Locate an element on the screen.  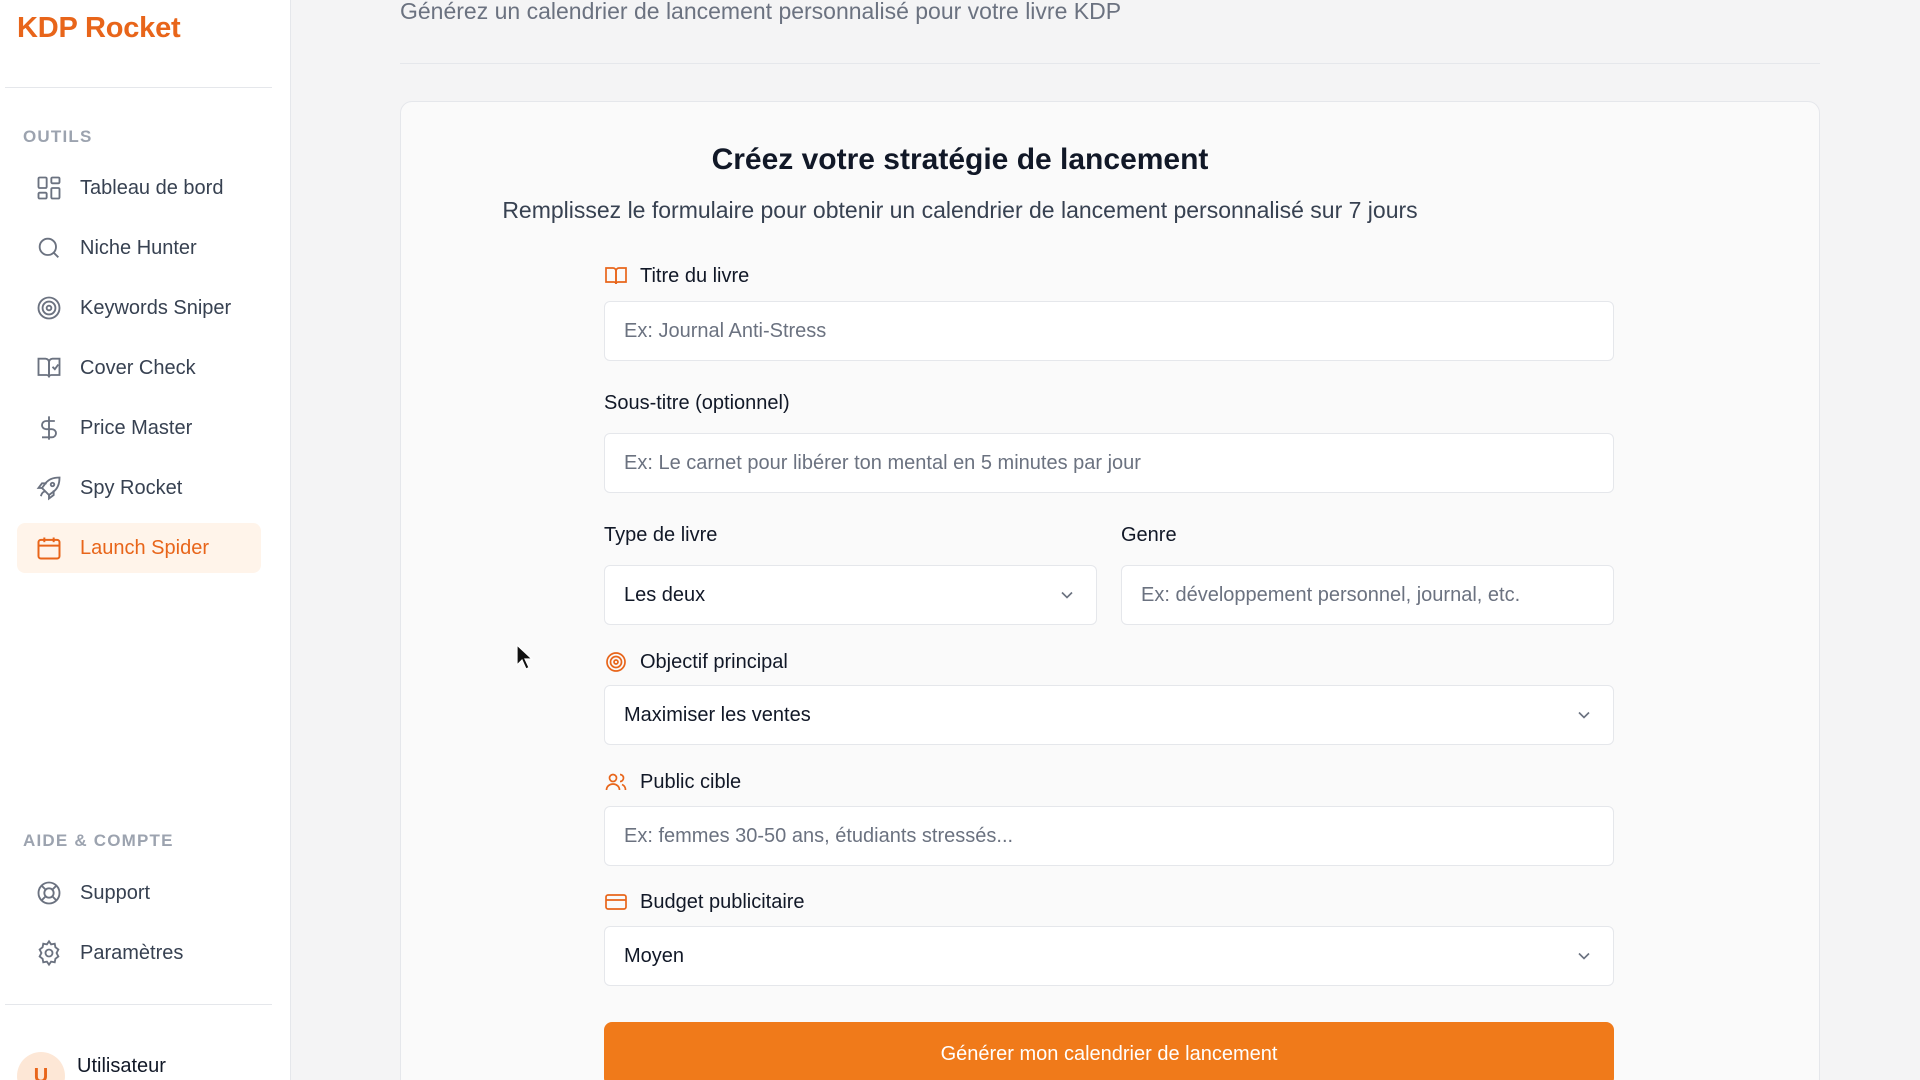
dollar-icon is located at coordinates (49, 428).